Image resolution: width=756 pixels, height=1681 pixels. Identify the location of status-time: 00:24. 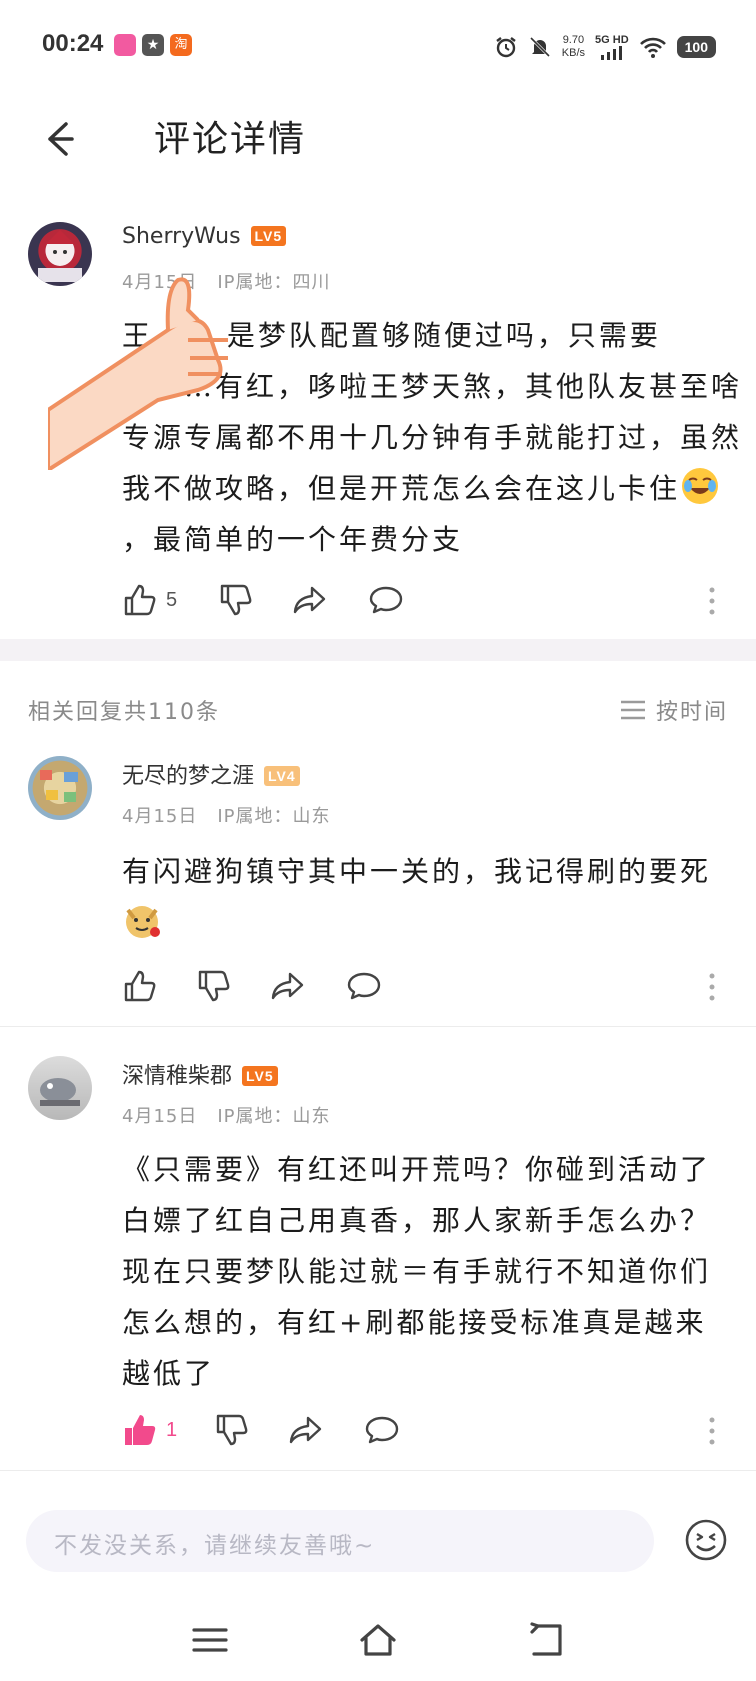
(73, 43).